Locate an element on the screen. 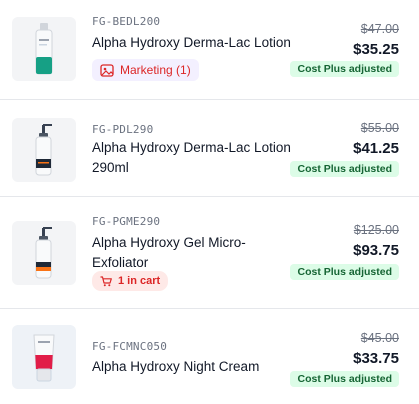  current-price: $41.25 is located at coordinates (376, 148).